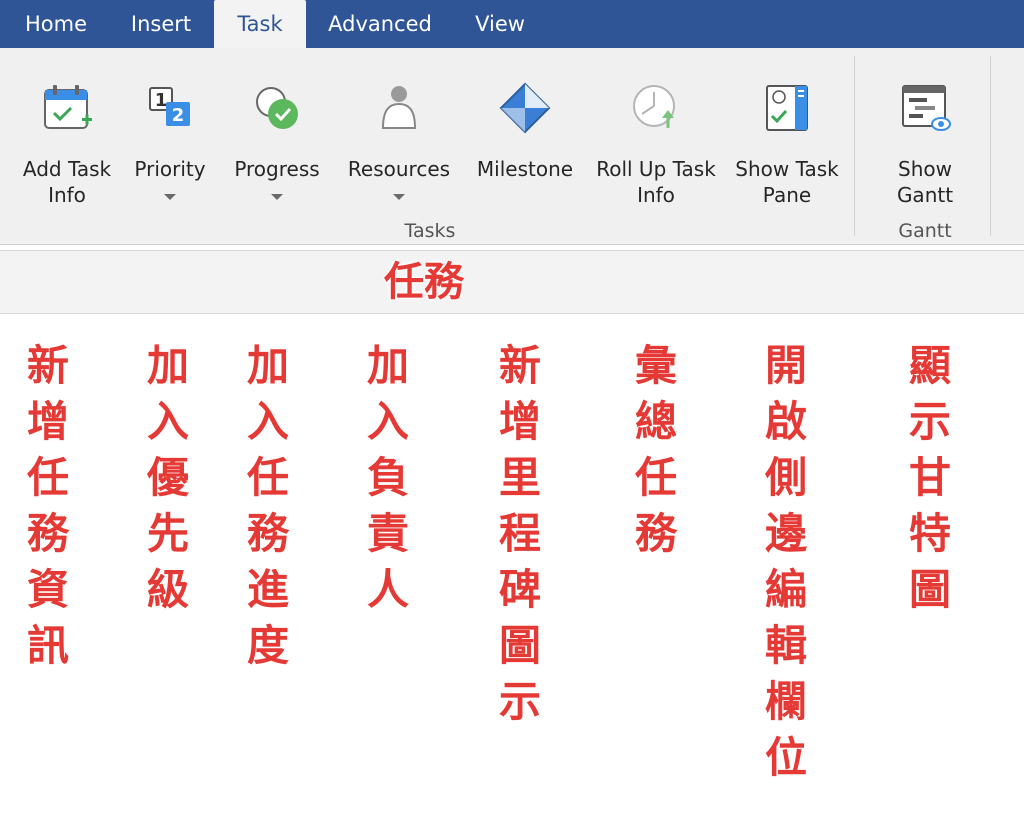 The image size is (1024, 814). What do you see at coordinates (519, 533) in the screenshot?
I see `annotation-milestone: 新增里程碑圖示` at bounding box center [519, 533].